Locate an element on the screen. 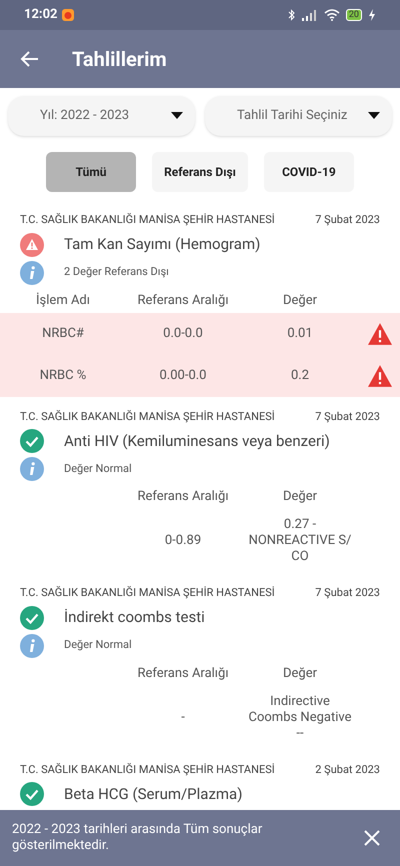 This screenshot has width=400, height=866. table-cell: 0.2 is located at coordinates (300, 375).